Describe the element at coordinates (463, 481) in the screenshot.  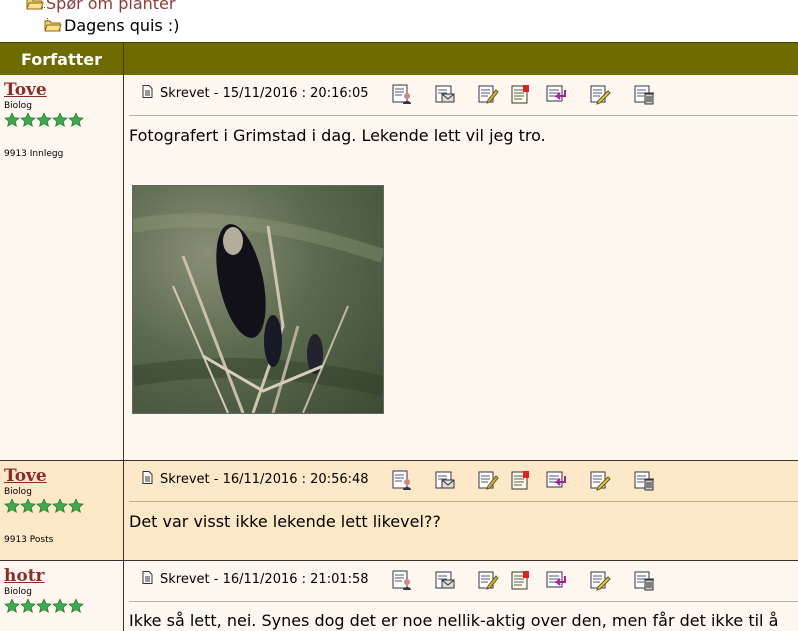
I see `post-toolbar: Skrevet - 16/11/2016 : 20:56:48` at that location.